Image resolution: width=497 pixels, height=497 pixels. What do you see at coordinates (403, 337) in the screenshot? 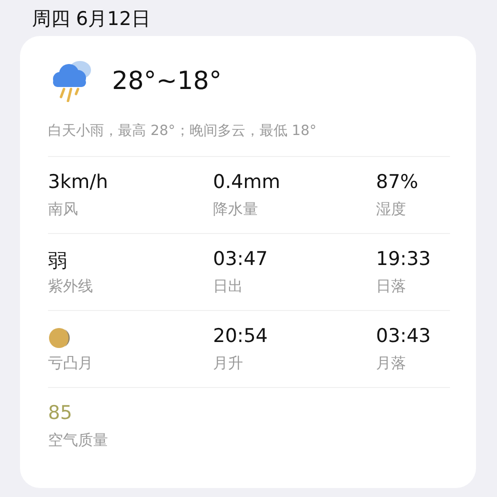
I see `detail-value: 03:43` at bounding box center [403, 337].